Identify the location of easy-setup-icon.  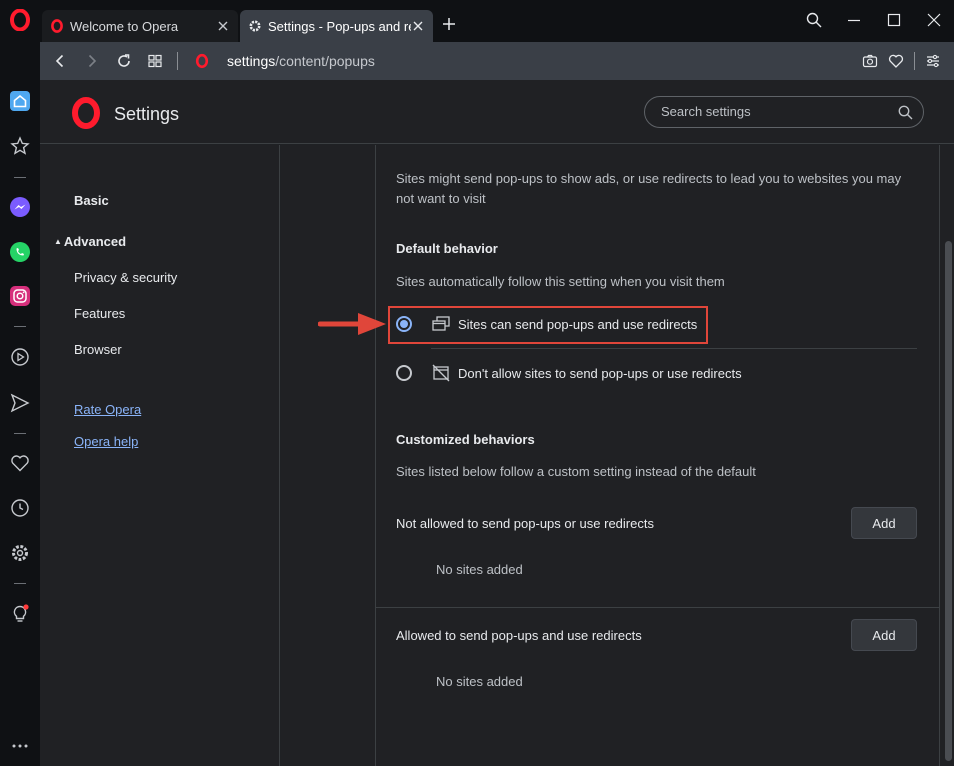
(933, 61).